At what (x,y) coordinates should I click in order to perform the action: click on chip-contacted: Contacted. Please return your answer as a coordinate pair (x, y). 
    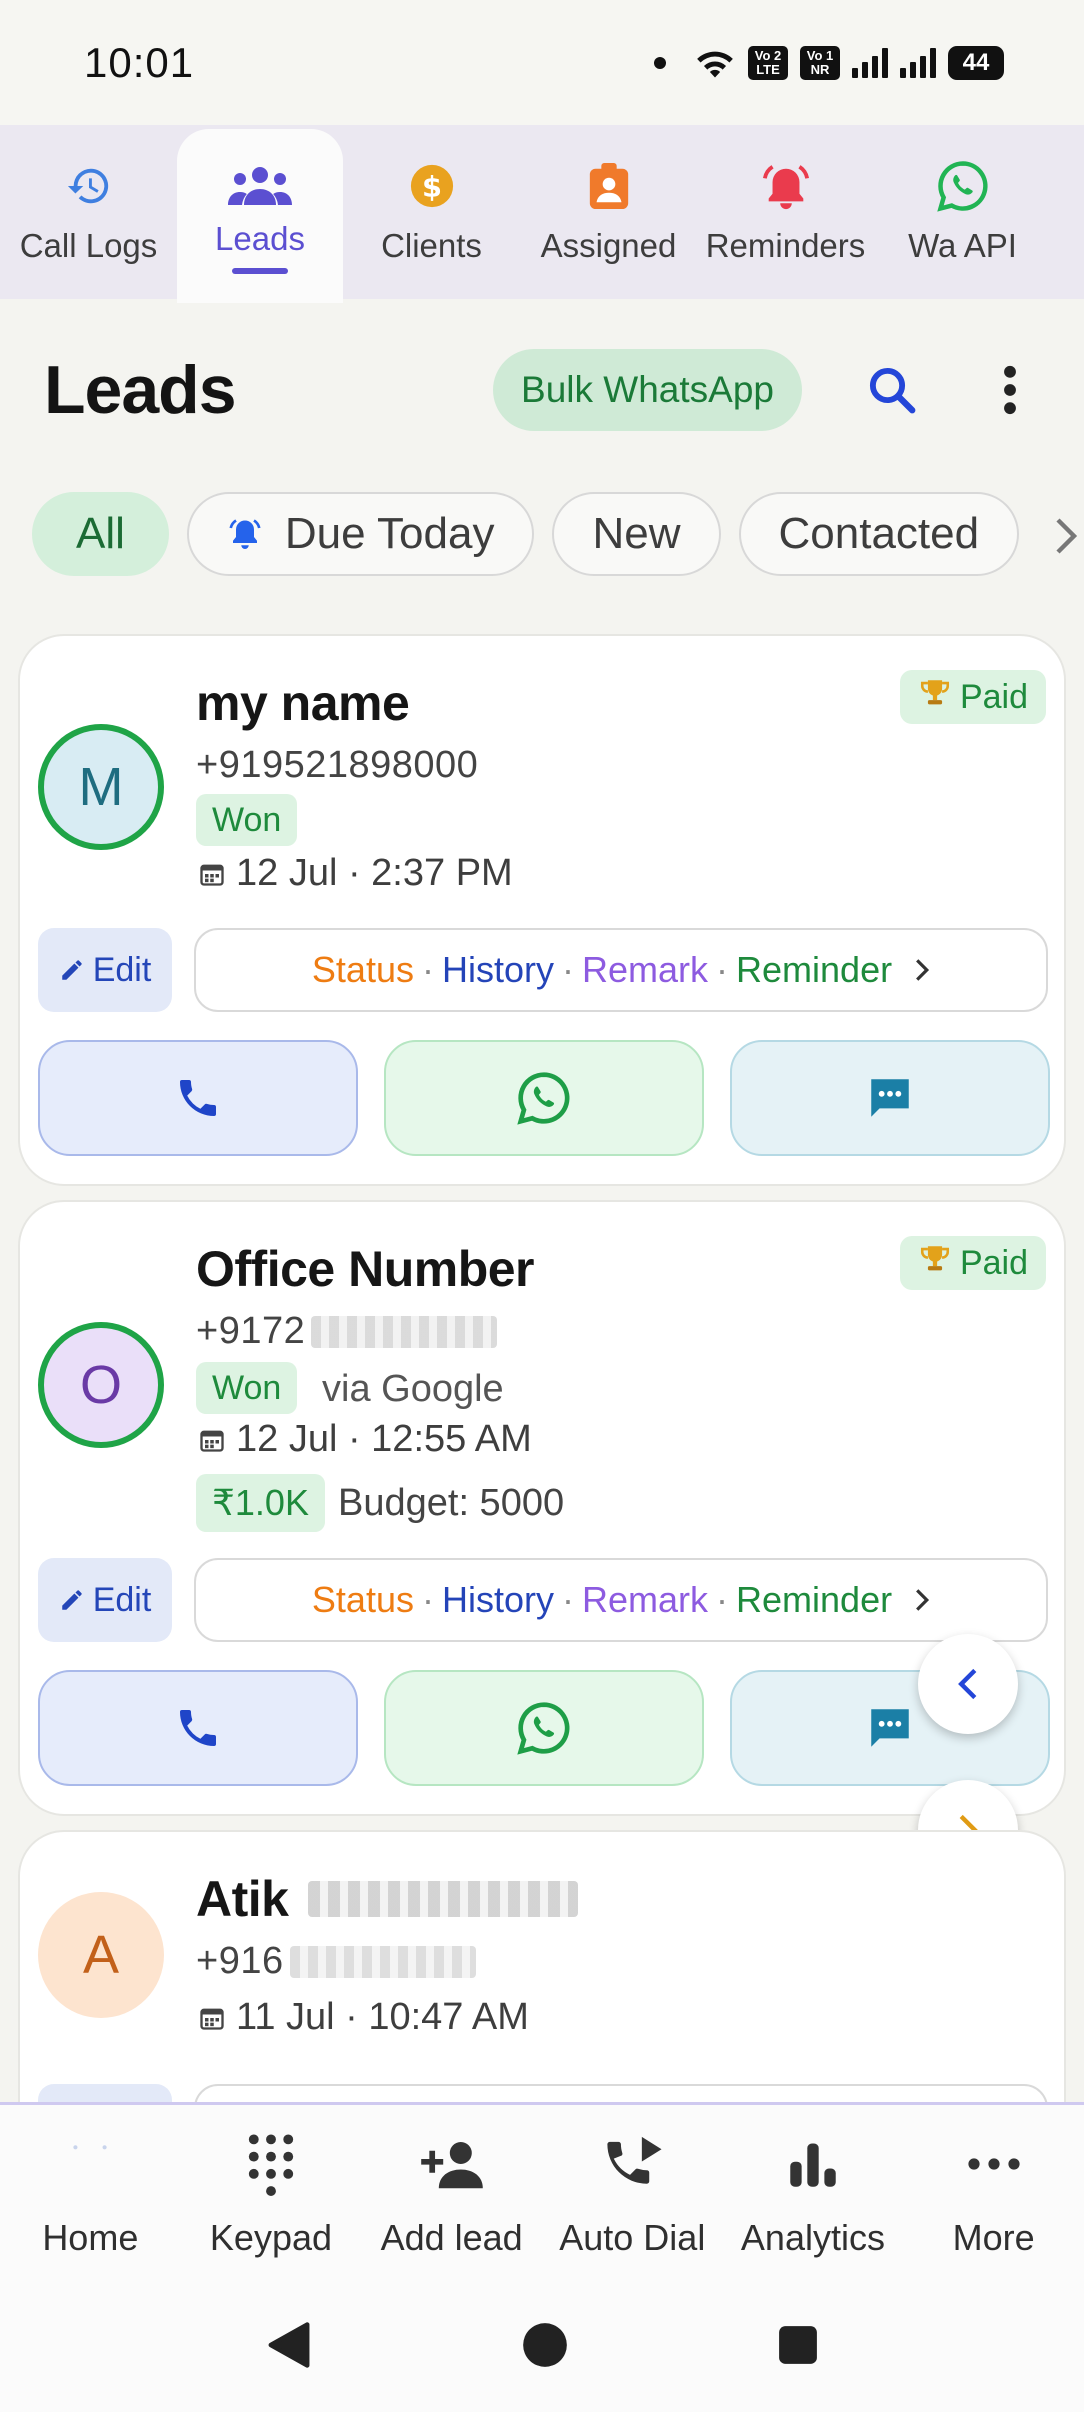
    Looking at the image, I should click on (879, 534).